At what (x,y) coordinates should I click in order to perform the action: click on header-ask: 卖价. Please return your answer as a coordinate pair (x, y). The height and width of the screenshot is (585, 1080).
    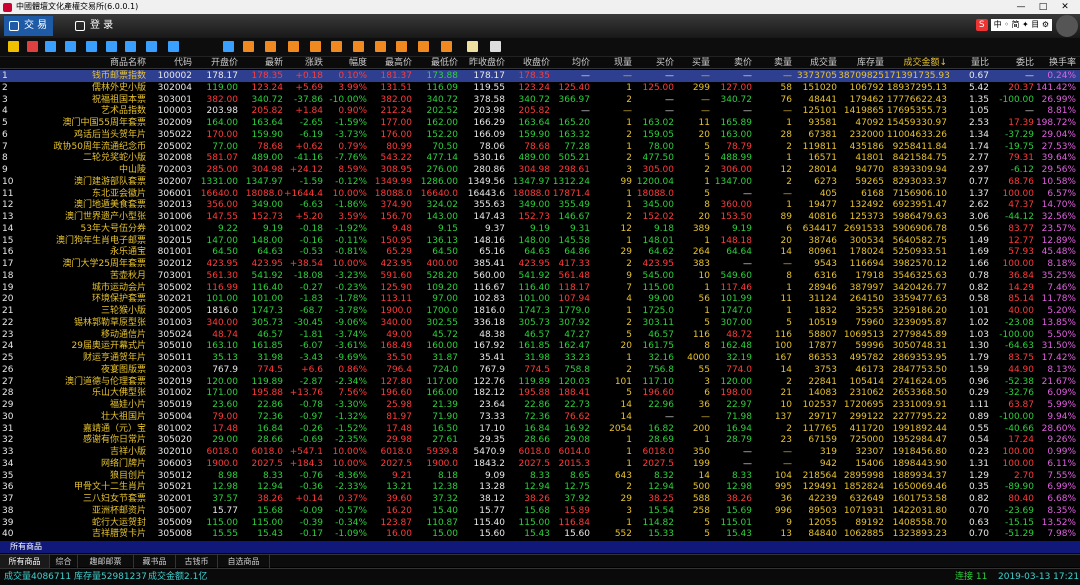
    Looking at the image, I should click on (731, 63).